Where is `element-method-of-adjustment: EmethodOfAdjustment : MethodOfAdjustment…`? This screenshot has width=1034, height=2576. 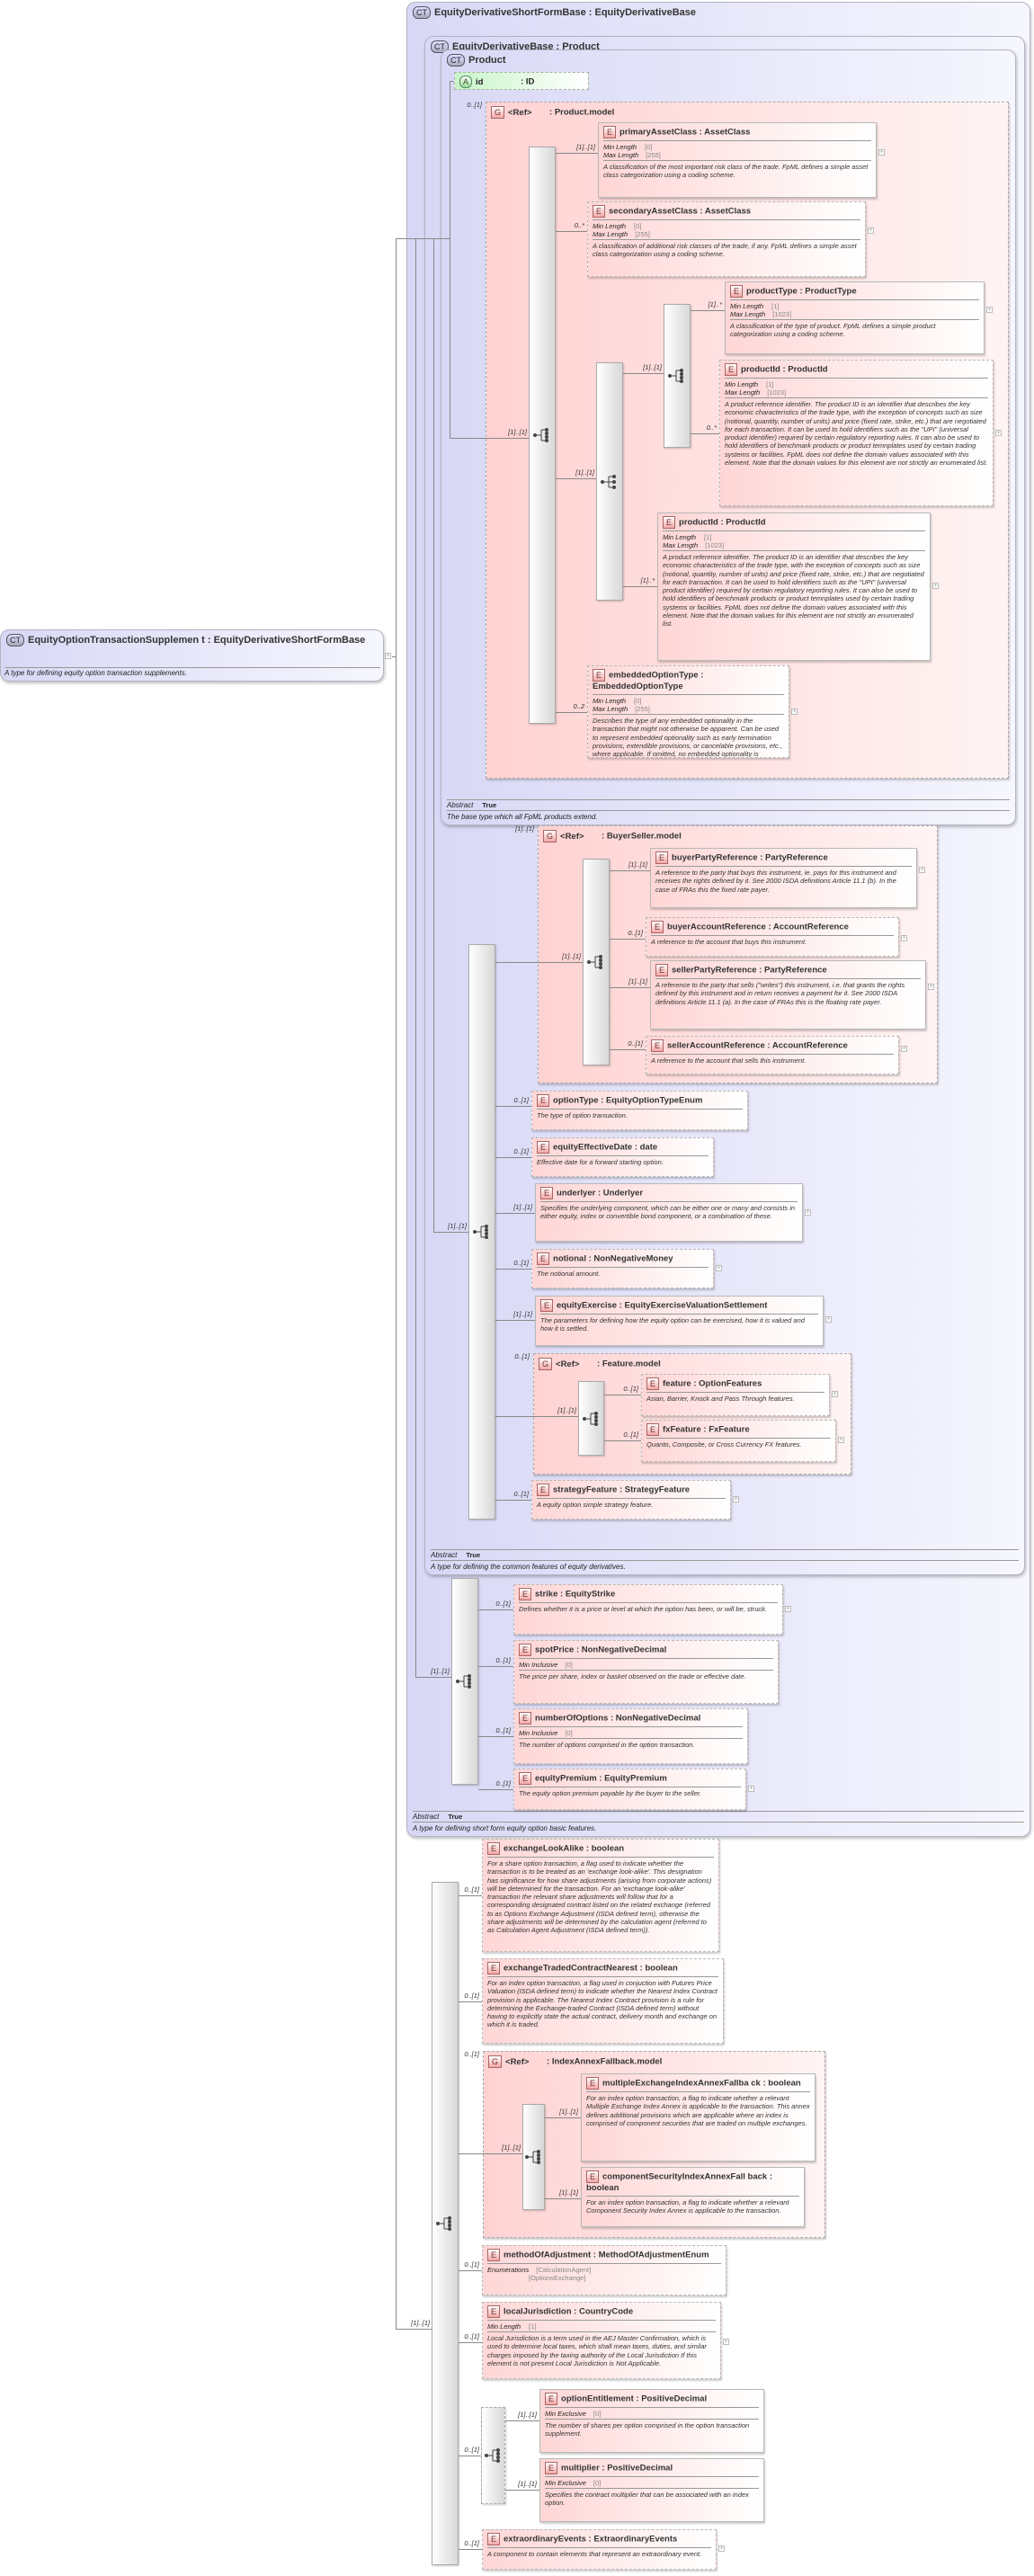 element-method-of-adjustment: EmethodOfAdjustment : MethodOfAdjustment… is located at coordinates (604, 2270).